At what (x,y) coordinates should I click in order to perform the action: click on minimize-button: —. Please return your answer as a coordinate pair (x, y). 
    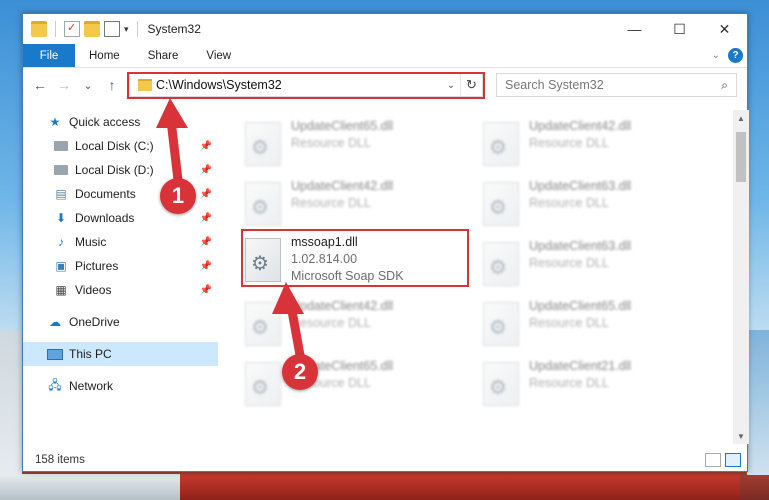
    Looking at the image, I should click on (634, 29).